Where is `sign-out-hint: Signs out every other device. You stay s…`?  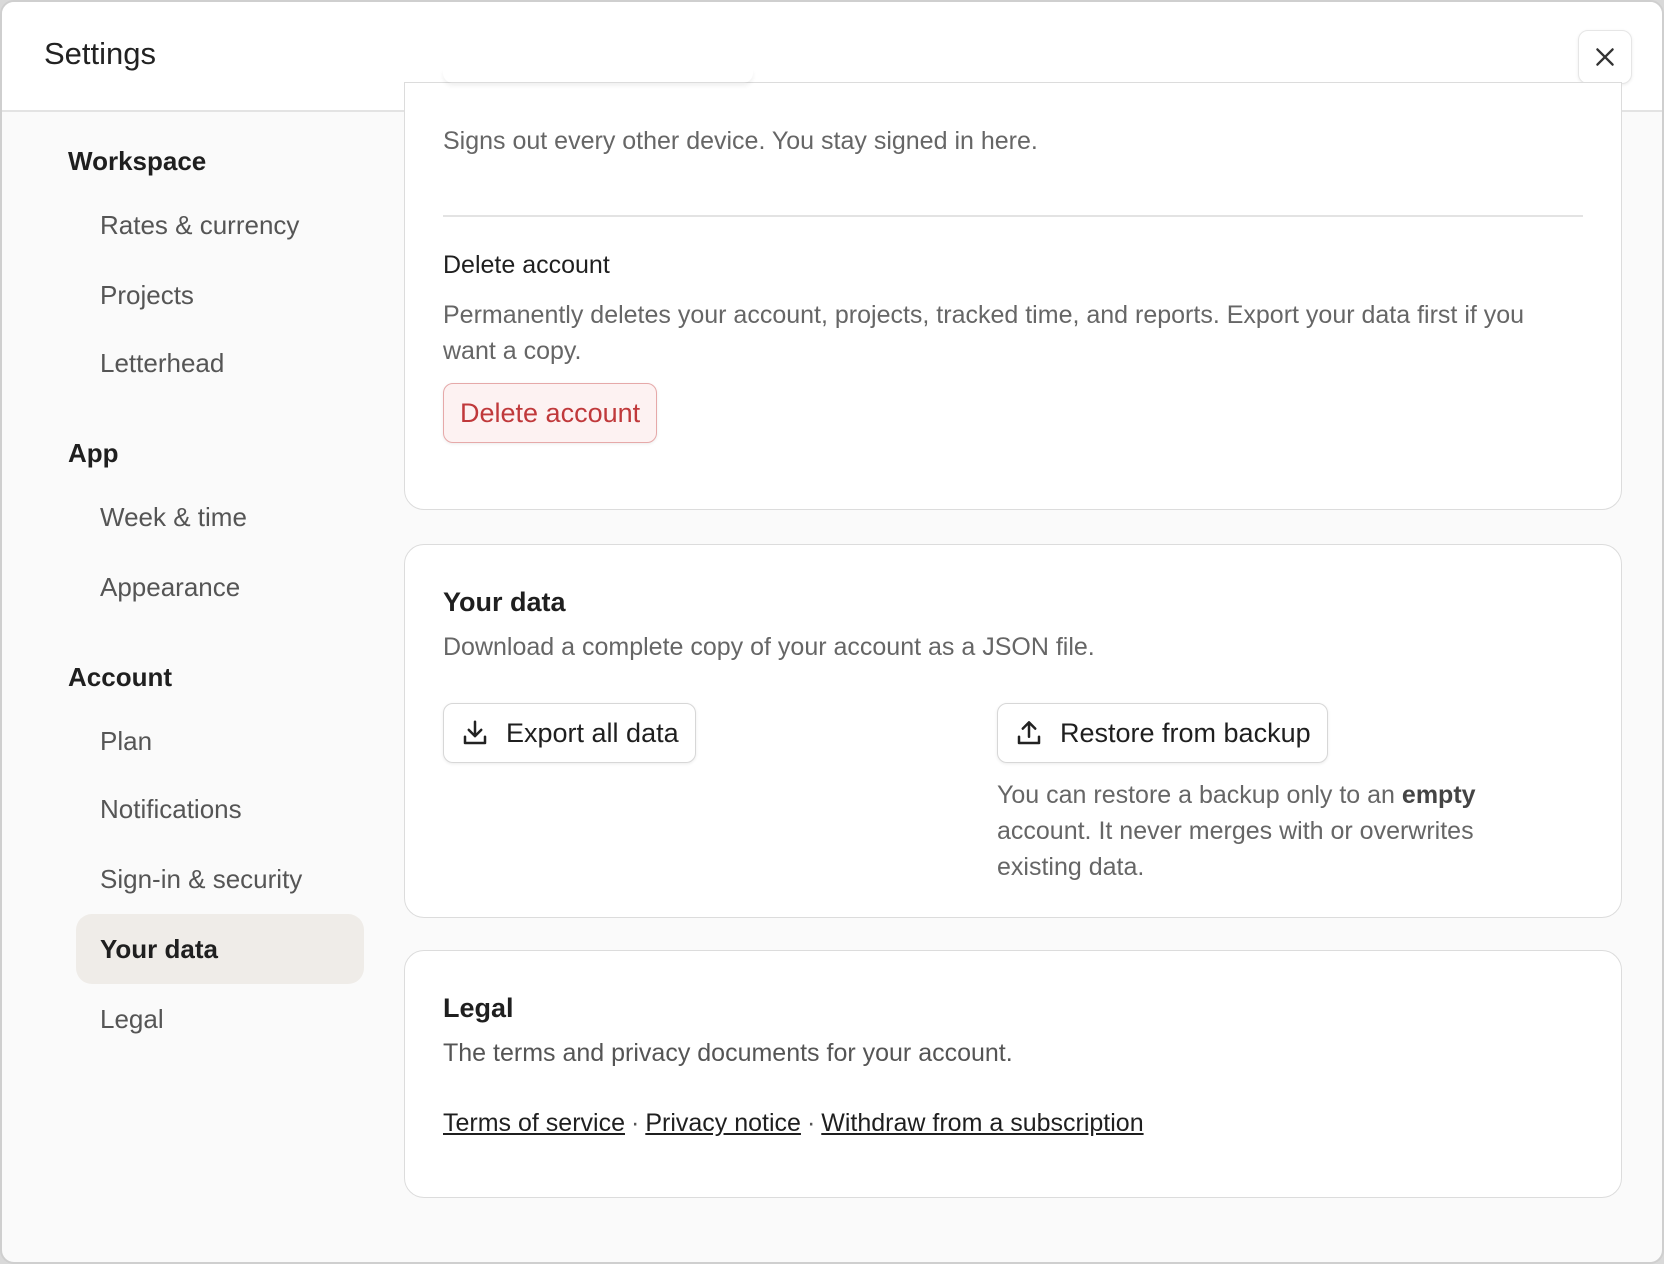
sign-out-hint: Signs out every other device. You stay s… is located at coordinates (740, 141).